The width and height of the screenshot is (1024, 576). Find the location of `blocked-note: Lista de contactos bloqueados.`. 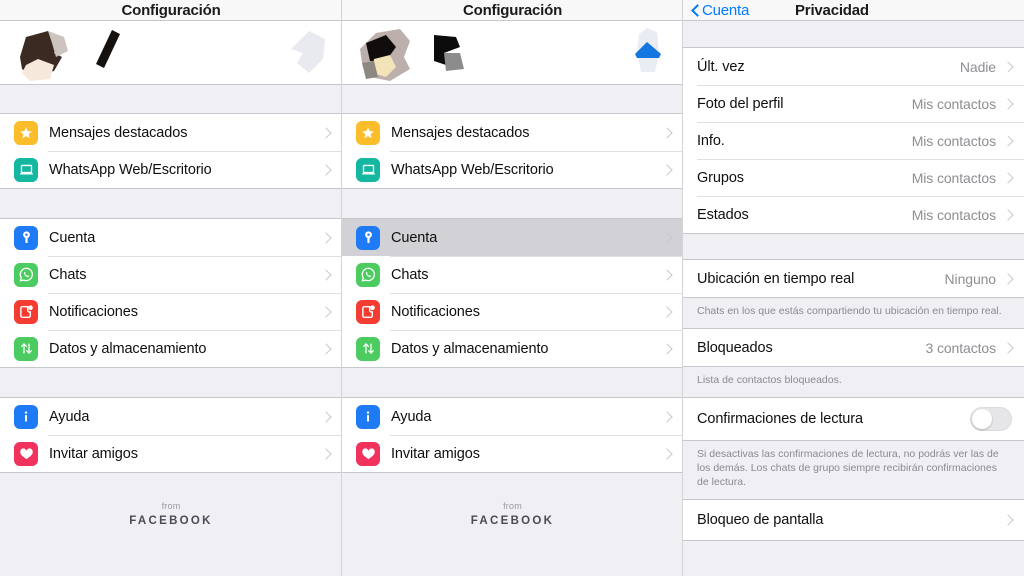

blocked-note: Lista de contactos bloqueados. is located at coordinates (853, 382).